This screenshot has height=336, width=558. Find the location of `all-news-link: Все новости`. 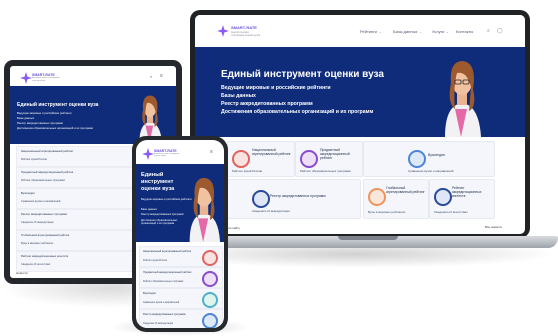

all-news-link: Все новости is located at coordinates (493, 227).